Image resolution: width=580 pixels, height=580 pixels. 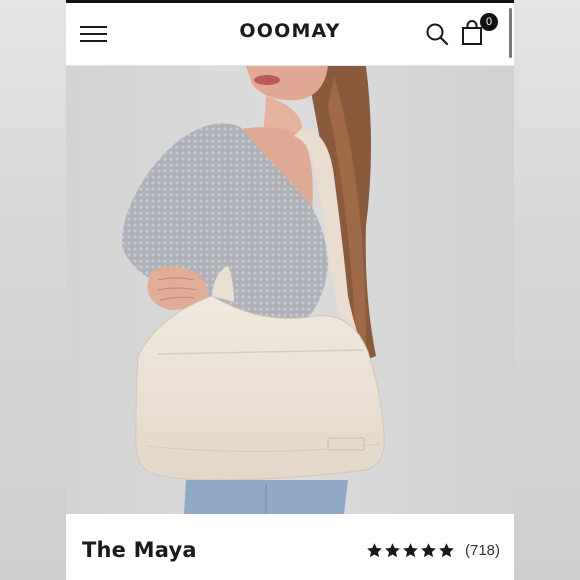 What do you see at coordinates (290, 547) in the screenshot?
I see `product-info-bar: The Maya (718)` at bounding box center [290, 547].